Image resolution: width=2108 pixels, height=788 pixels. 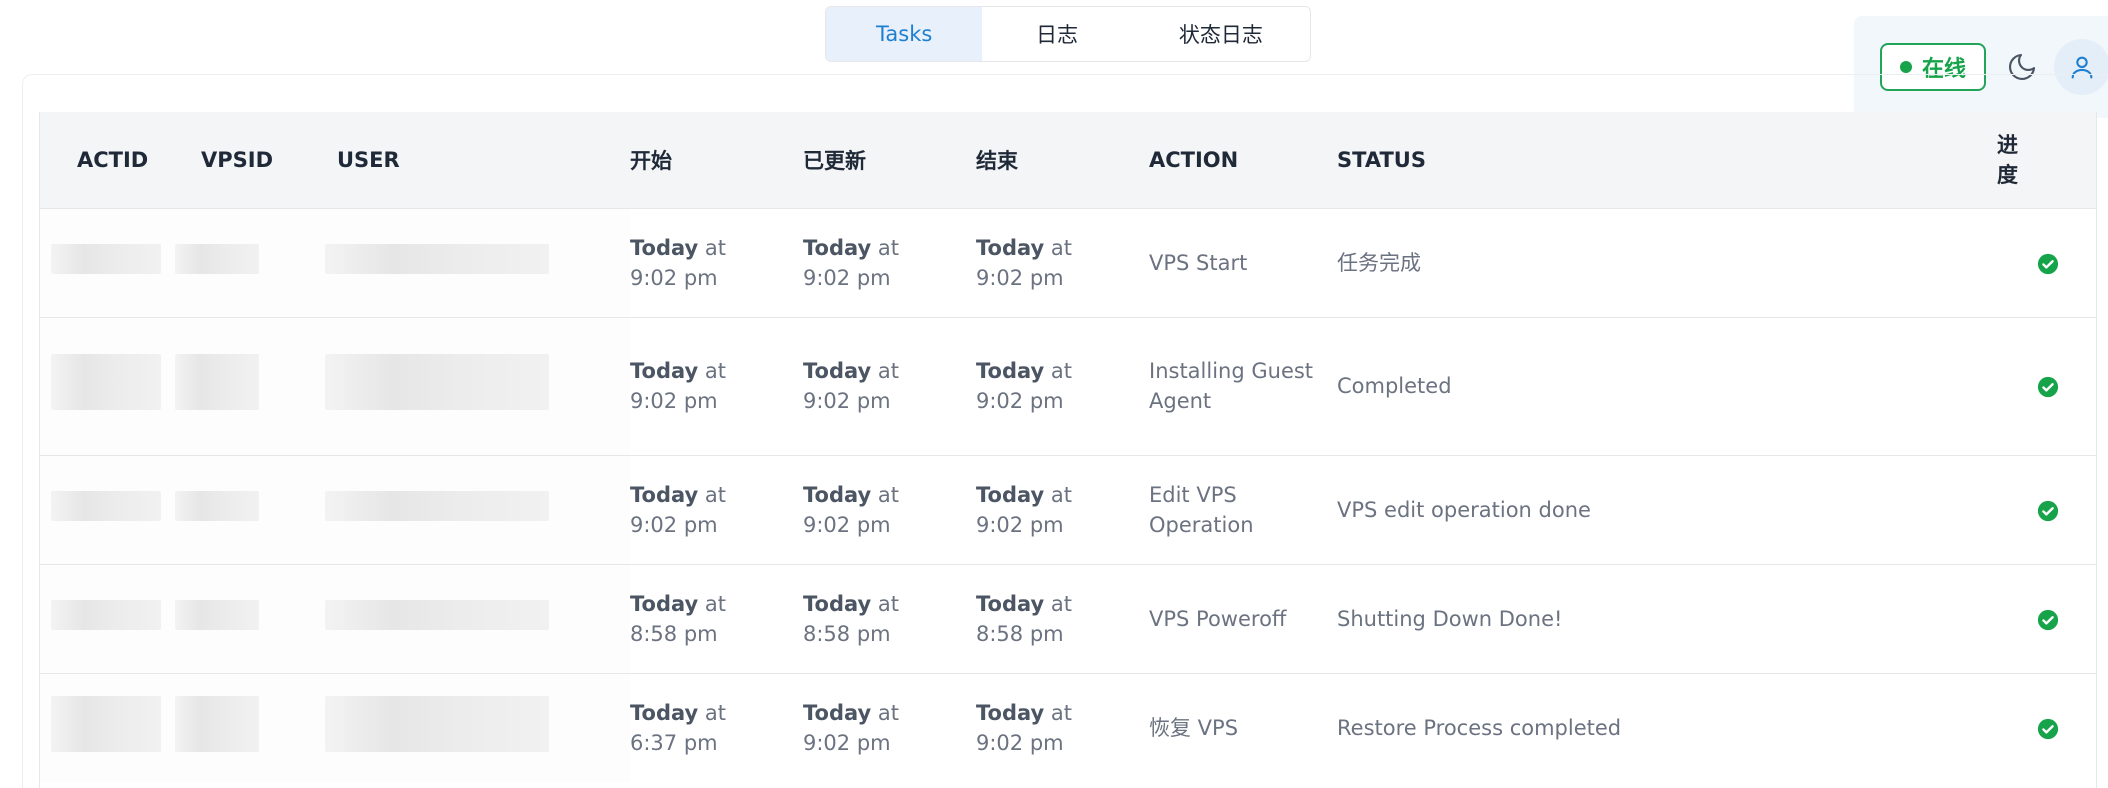 What do you see at coordinates (1201, 509) in the screenshot?
I see `action-cell: Edit VPS Operation` at bounding box center [1201, 509].